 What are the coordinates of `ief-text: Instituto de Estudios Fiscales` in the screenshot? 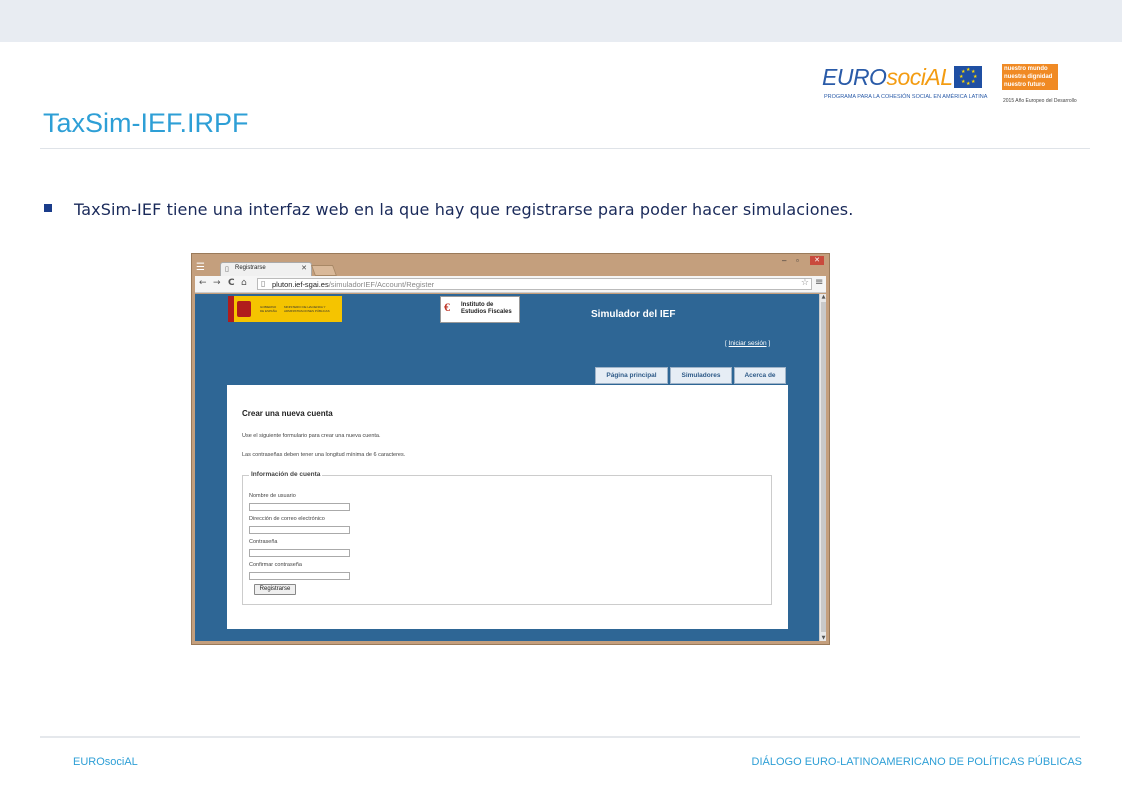 It's located at (486, 309).